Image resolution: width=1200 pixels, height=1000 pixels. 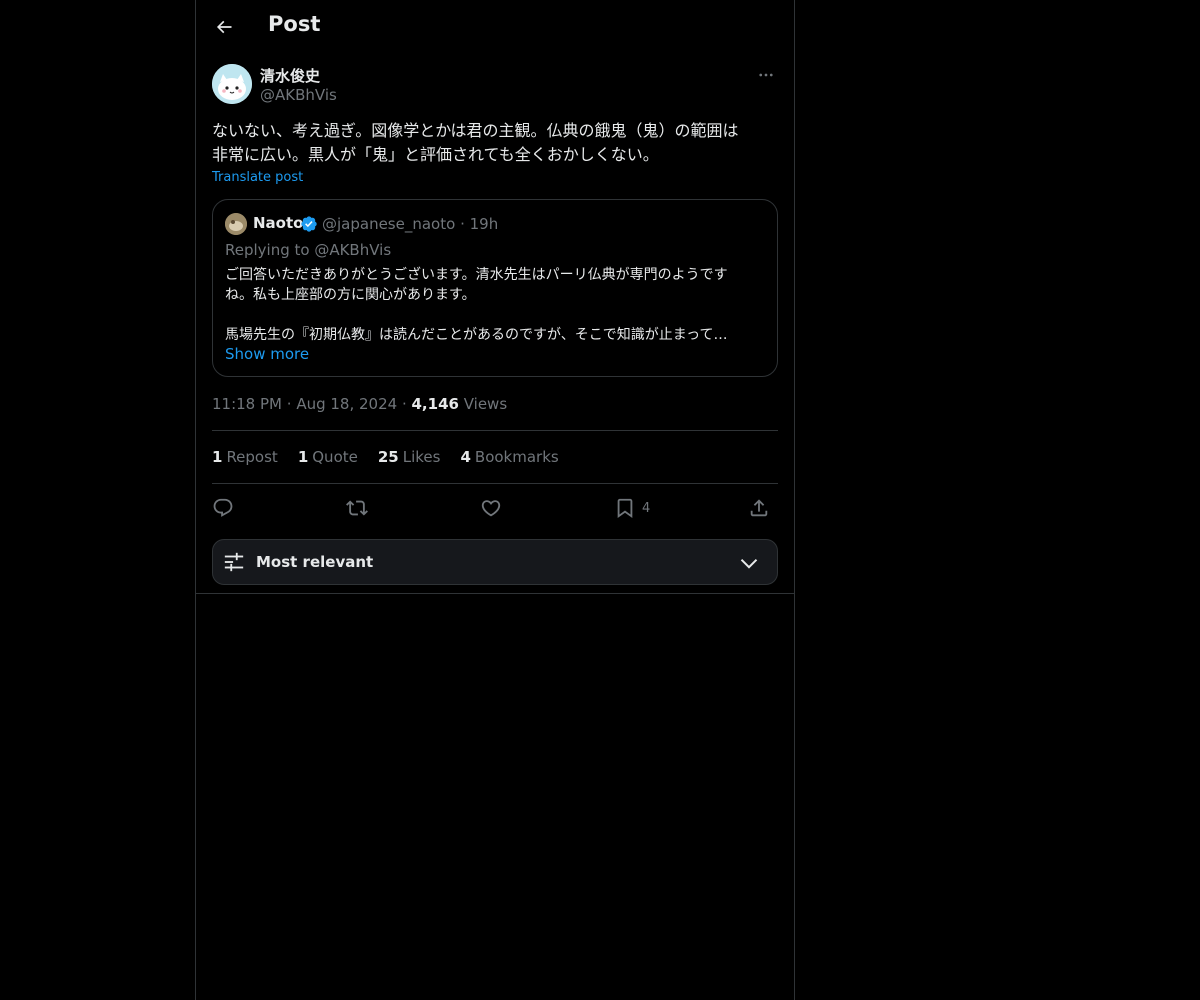 What do you see at coordinates (298, 95) in the screenshot?
I see `author-handle: @AKBhVis` at bounding box center [298, 95].